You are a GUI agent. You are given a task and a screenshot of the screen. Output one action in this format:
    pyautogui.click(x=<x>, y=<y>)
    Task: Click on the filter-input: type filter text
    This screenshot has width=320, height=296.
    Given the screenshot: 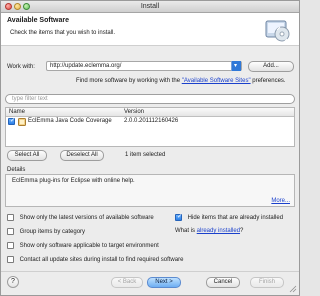 What is the action you would take?
    pyautogui.click(x=150, y=99)
    